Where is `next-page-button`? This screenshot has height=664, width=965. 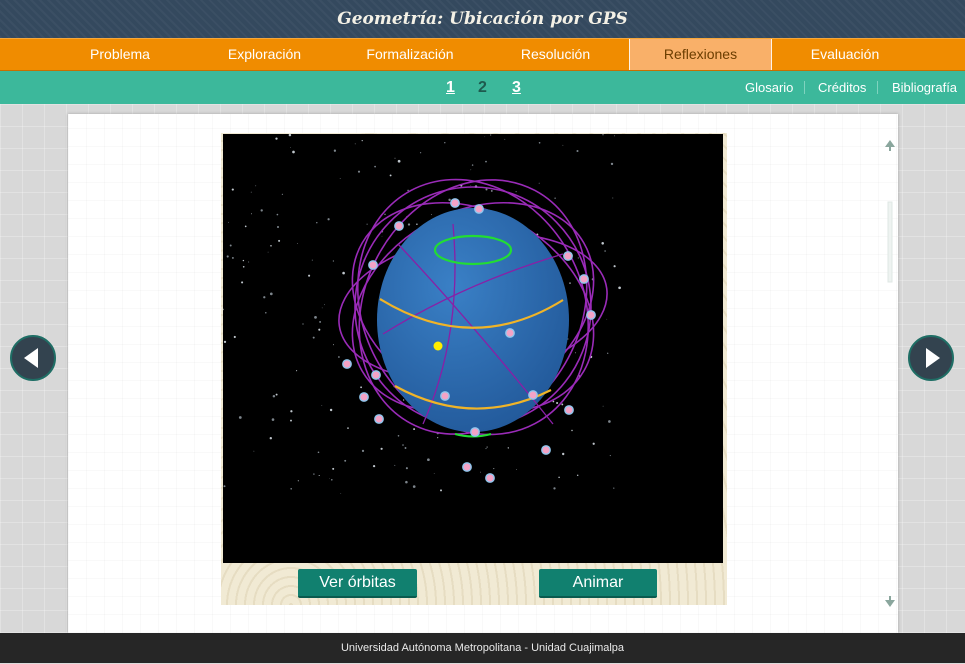 next-page-button is located at coordinates (931, 358).